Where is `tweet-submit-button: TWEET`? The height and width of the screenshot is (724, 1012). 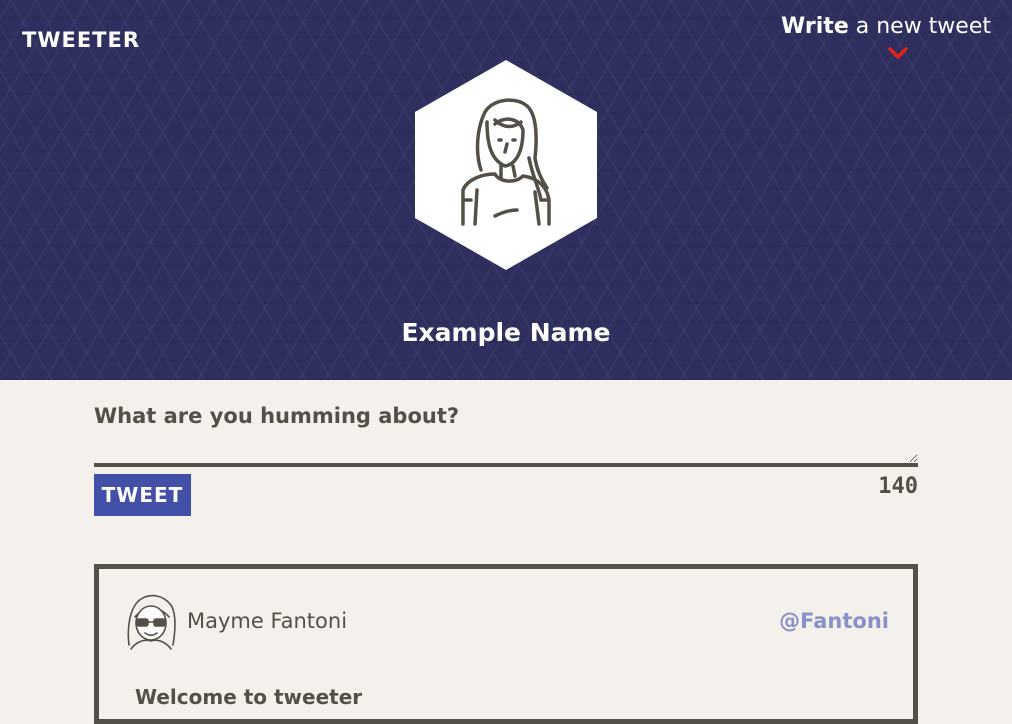 tweet-submit-button: TWEET is located at coordinates (142, 495).